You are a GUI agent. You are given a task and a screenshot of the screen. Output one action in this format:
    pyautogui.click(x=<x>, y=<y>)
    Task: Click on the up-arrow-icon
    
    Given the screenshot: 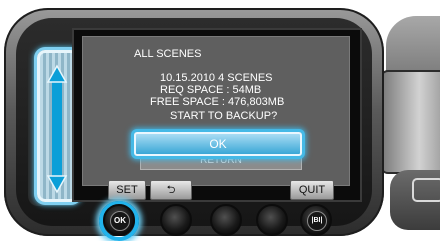 What is the action you would take?
    pyautogui.click(x=57, y=73)
    